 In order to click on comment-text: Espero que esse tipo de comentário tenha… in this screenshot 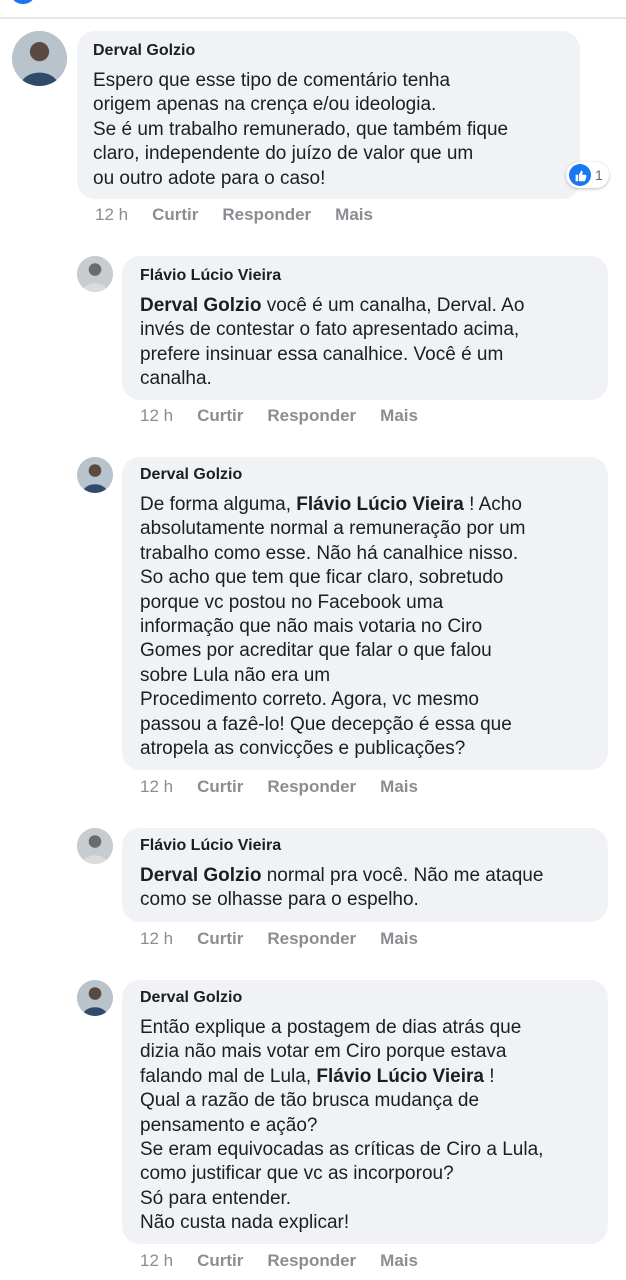, I will do `click(301, 129)`.